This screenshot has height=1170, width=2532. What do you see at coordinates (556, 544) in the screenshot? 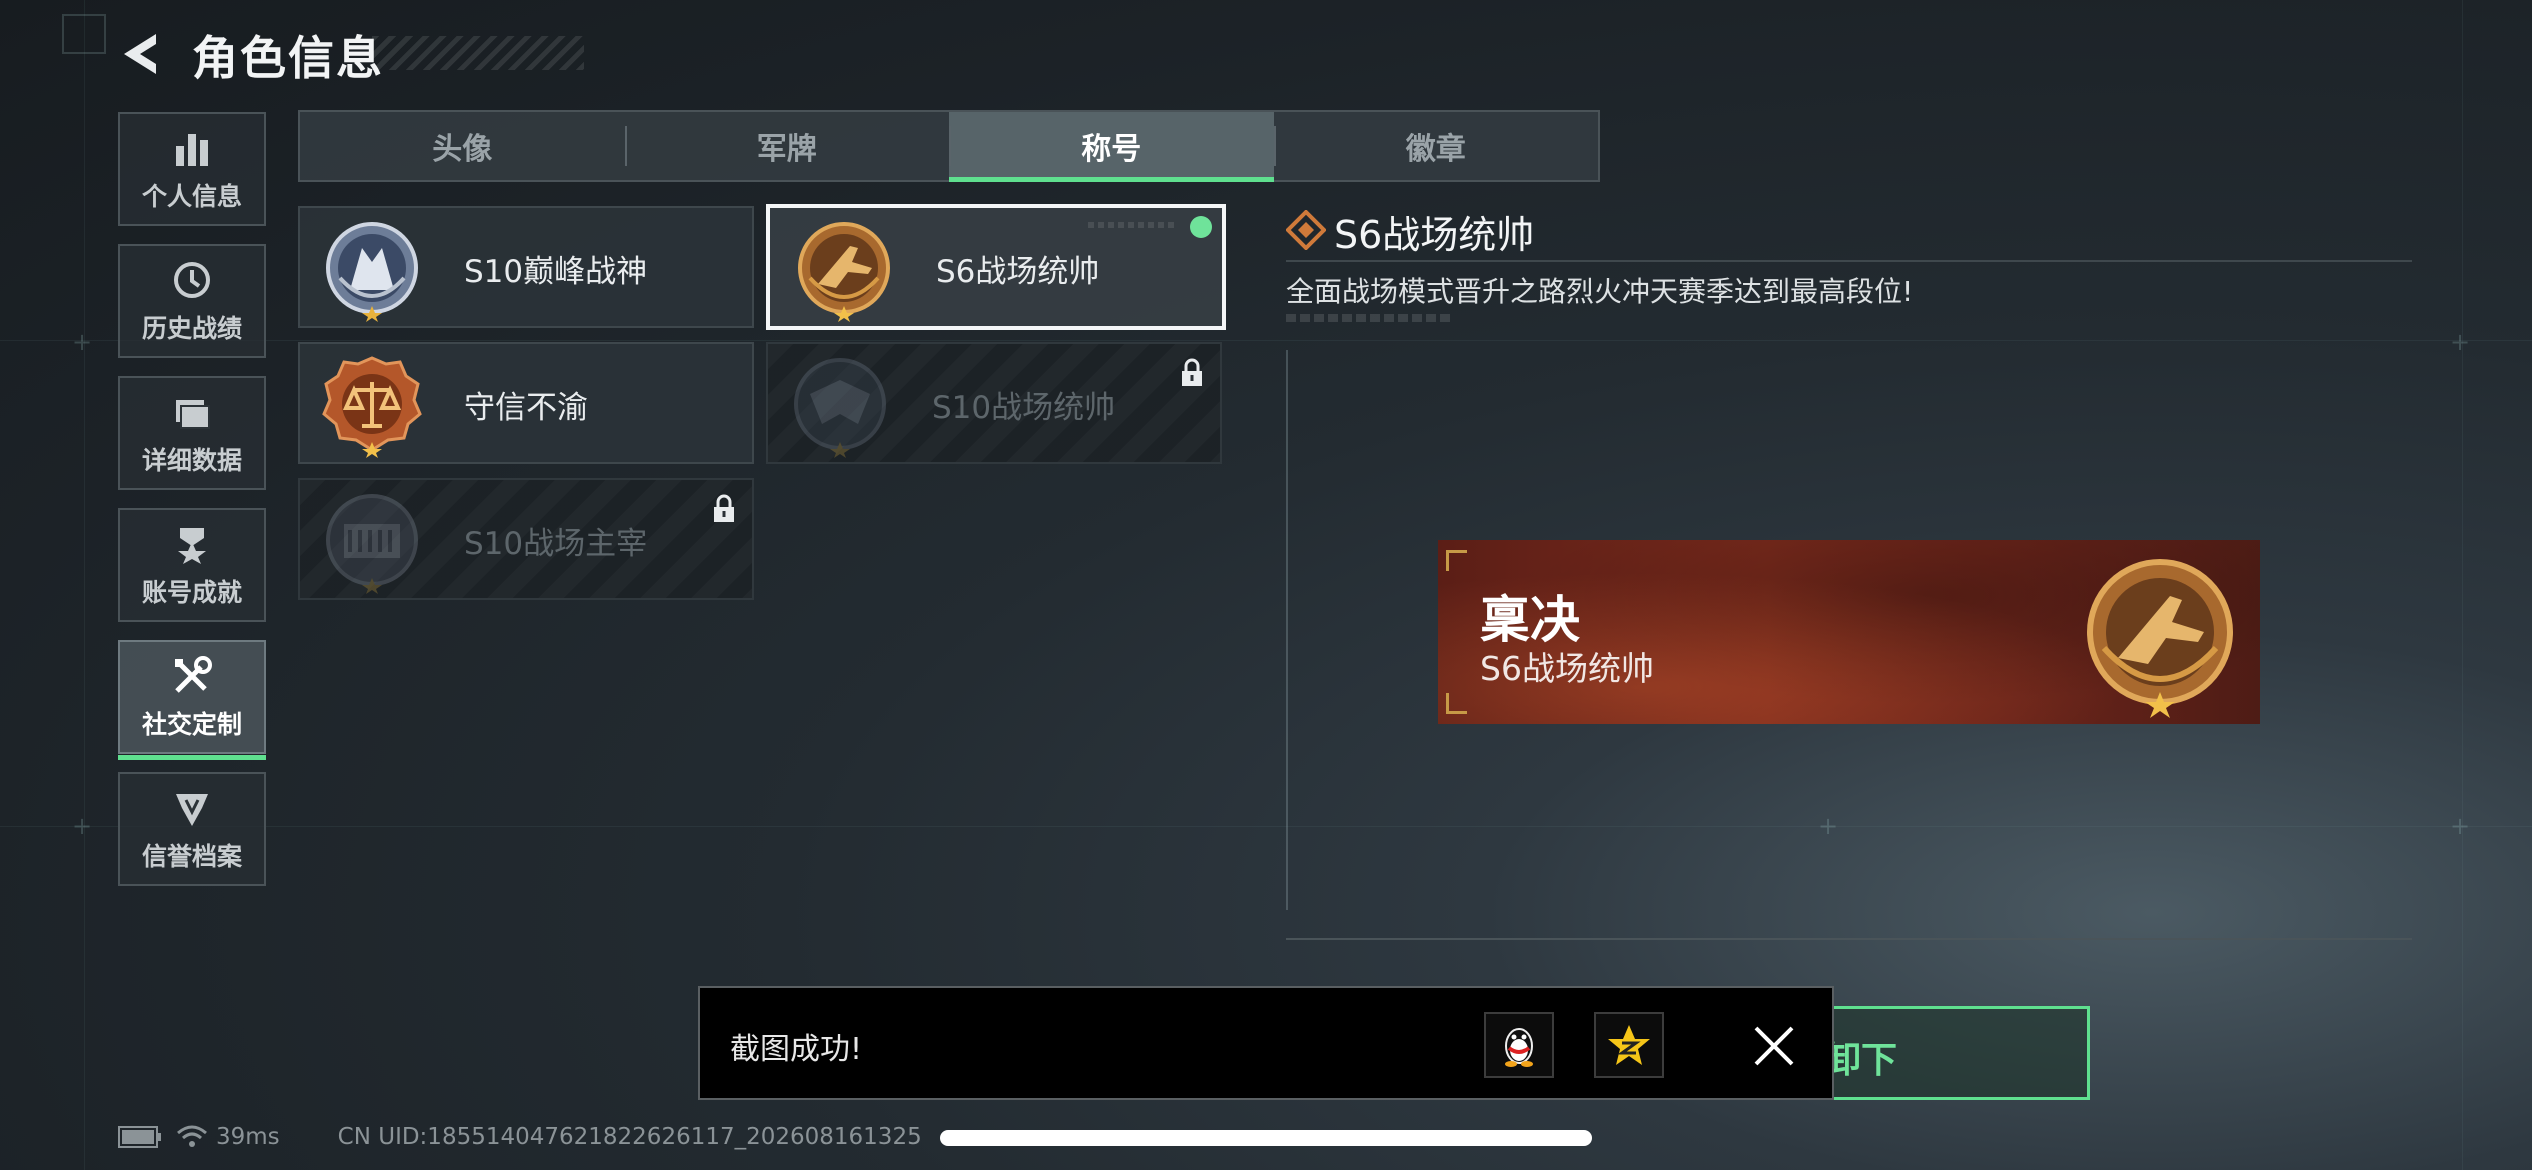
I see `title-card-name: S10战场主宰` at bounding box center [556, 544].